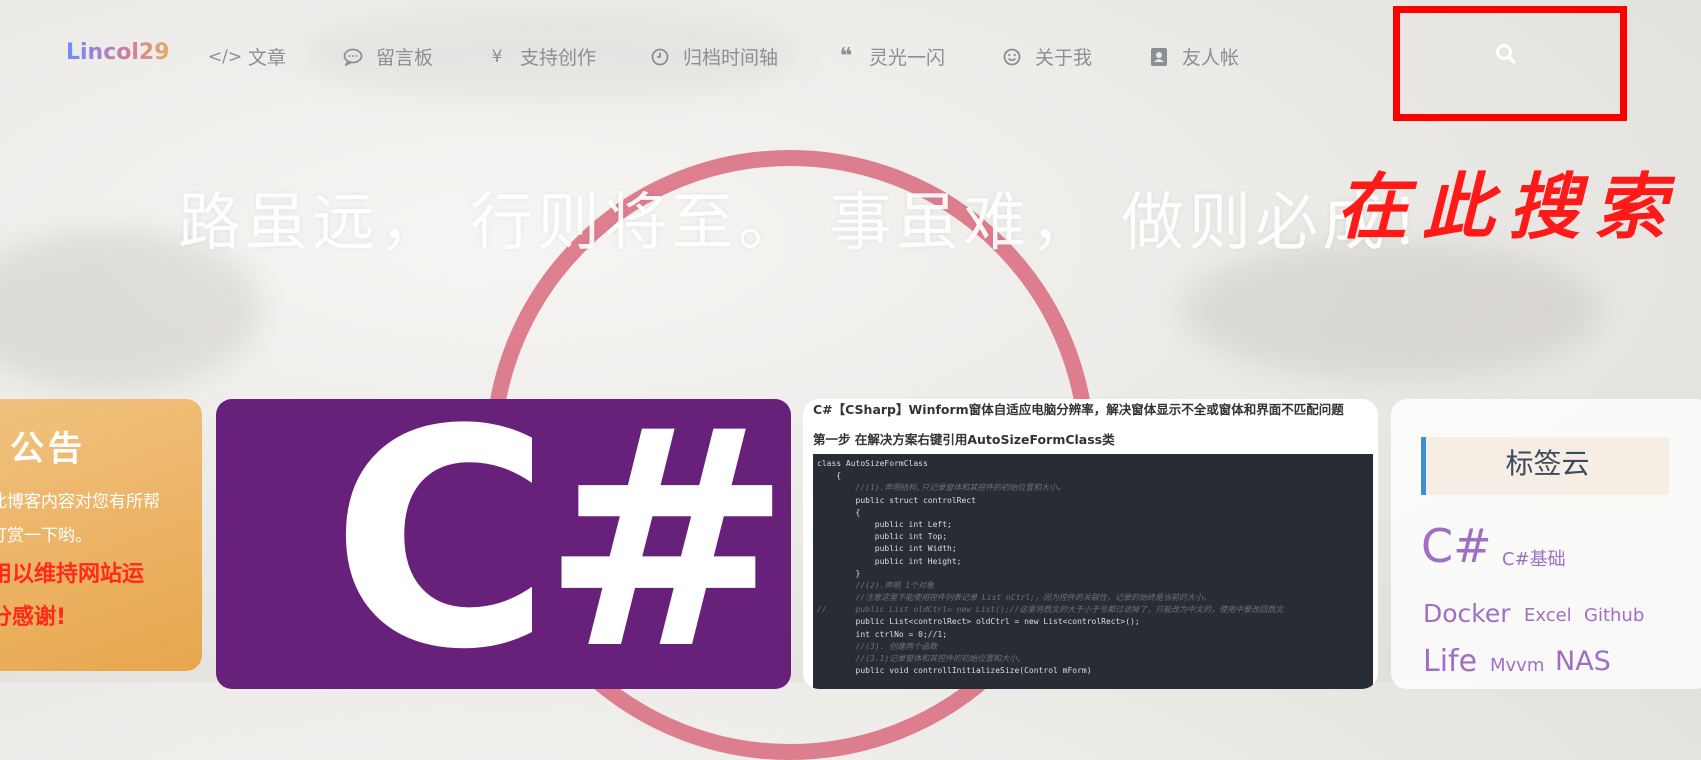  I want to click on code-line: public int Height;, so click(889, 561).